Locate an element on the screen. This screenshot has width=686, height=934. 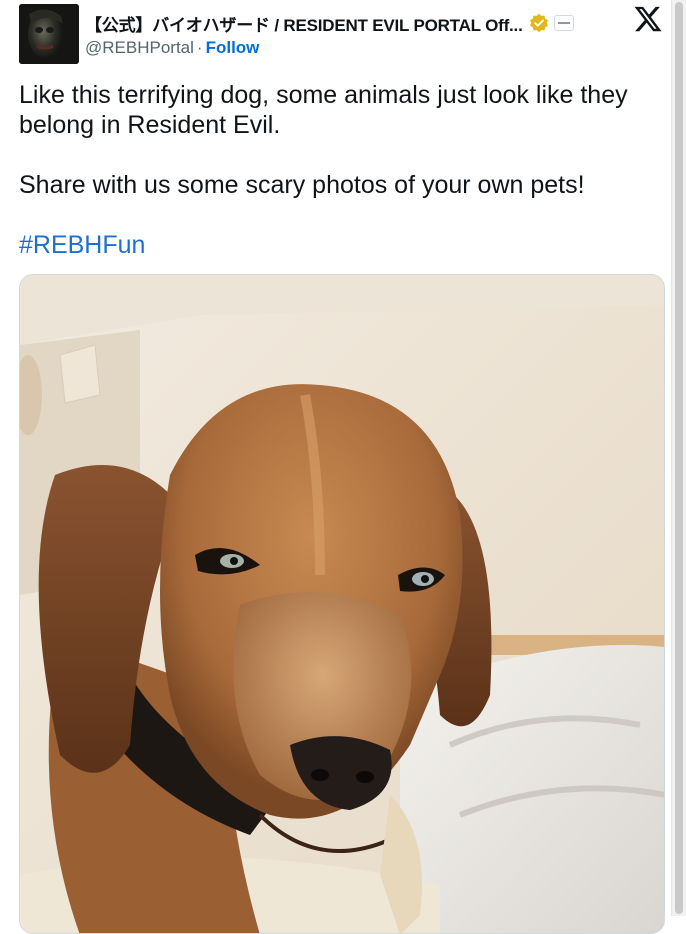
scrollbar is located at coordinates (678, 458).